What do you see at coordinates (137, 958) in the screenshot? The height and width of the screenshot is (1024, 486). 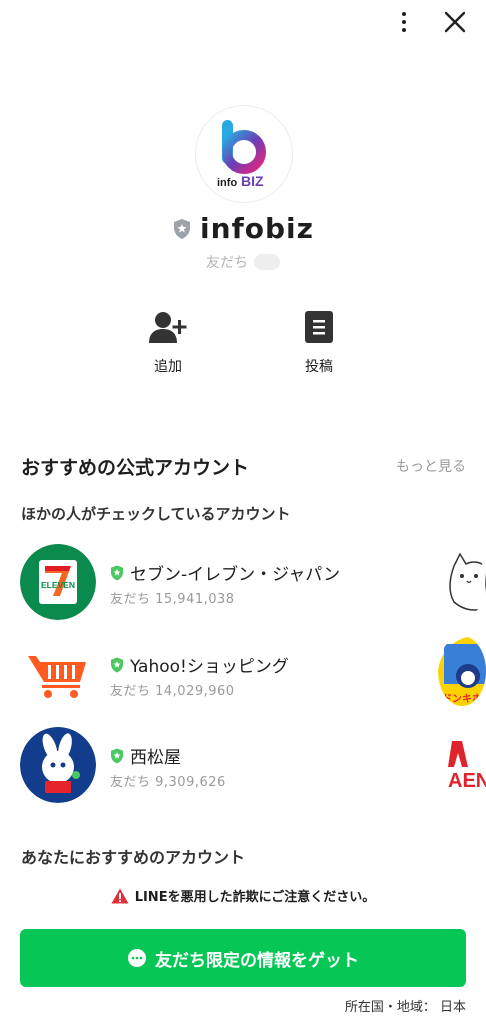 I see `chat-icon` at bounding box center [137, 958].